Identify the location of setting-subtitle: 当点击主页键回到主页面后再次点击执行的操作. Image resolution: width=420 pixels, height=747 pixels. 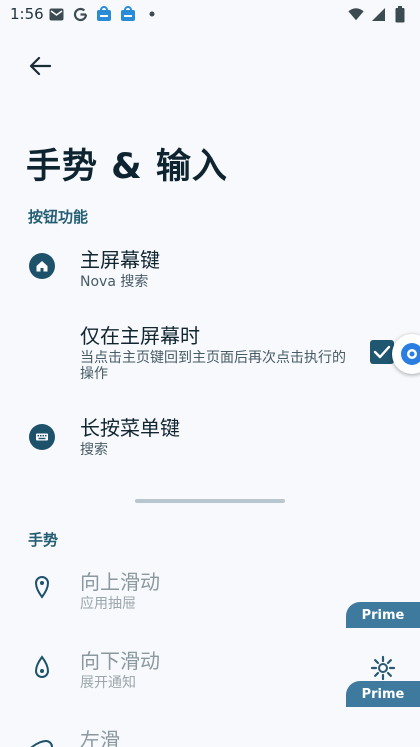
(213, 366).